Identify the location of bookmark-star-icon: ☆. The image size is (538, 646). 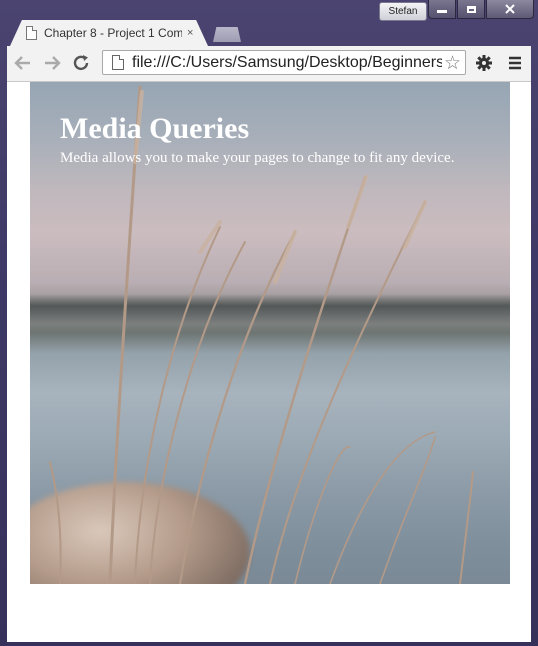
(451, 63).